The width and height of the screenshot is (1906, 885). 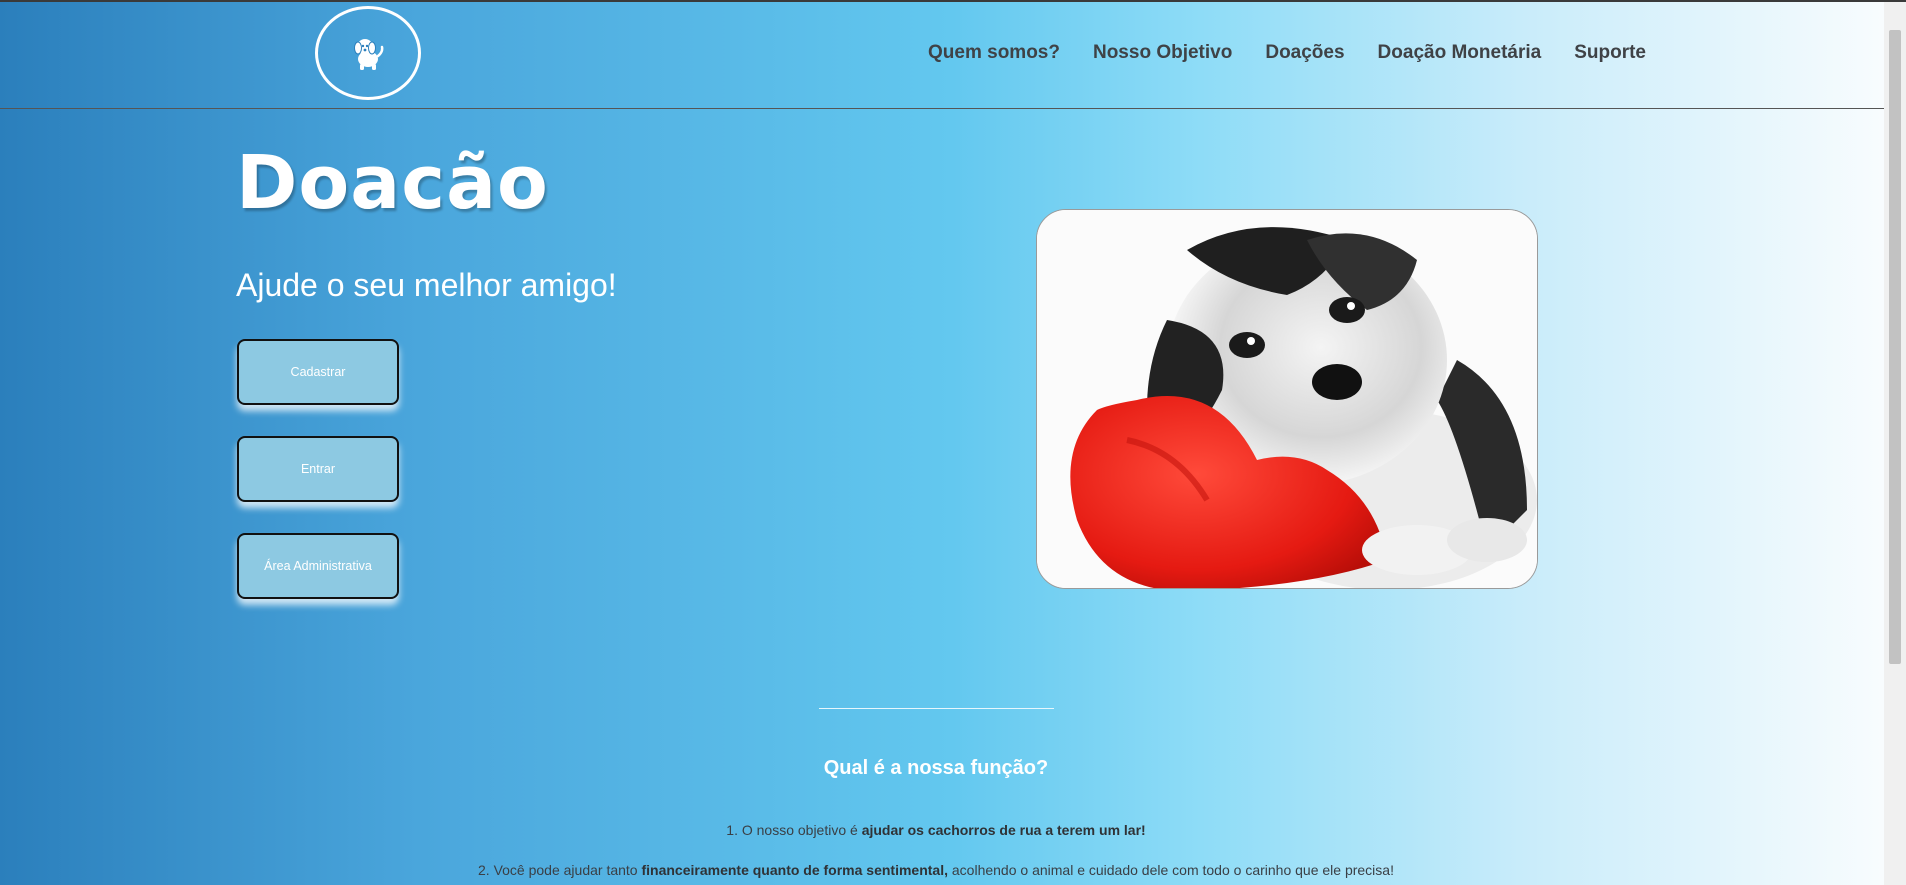 I want to click on scrollbar-thumb, so click(x=1895, y=347).